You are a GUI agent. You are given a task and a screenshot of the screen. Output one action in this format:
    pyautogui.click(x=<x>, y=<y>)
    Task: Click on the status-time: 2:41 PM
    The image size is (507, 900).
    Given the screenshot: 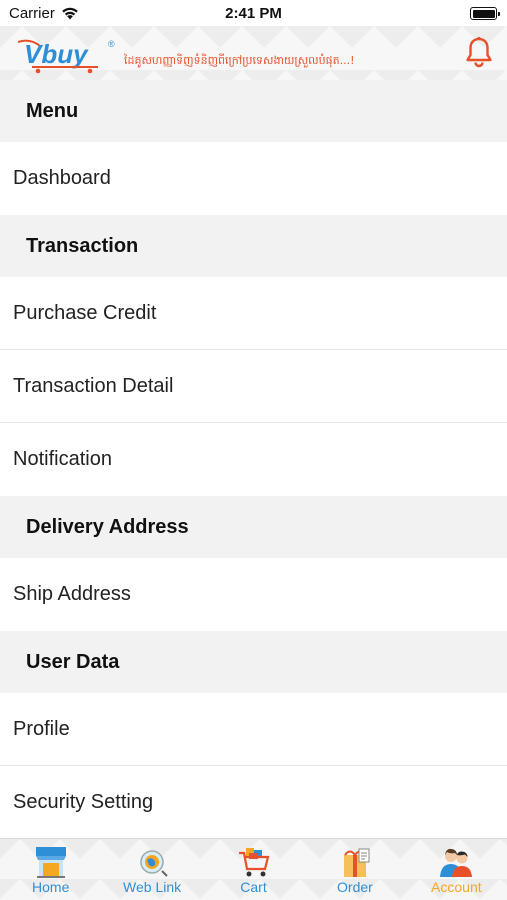 What is the action you would take?
    pyautogui.click(x=253, y=13)
    